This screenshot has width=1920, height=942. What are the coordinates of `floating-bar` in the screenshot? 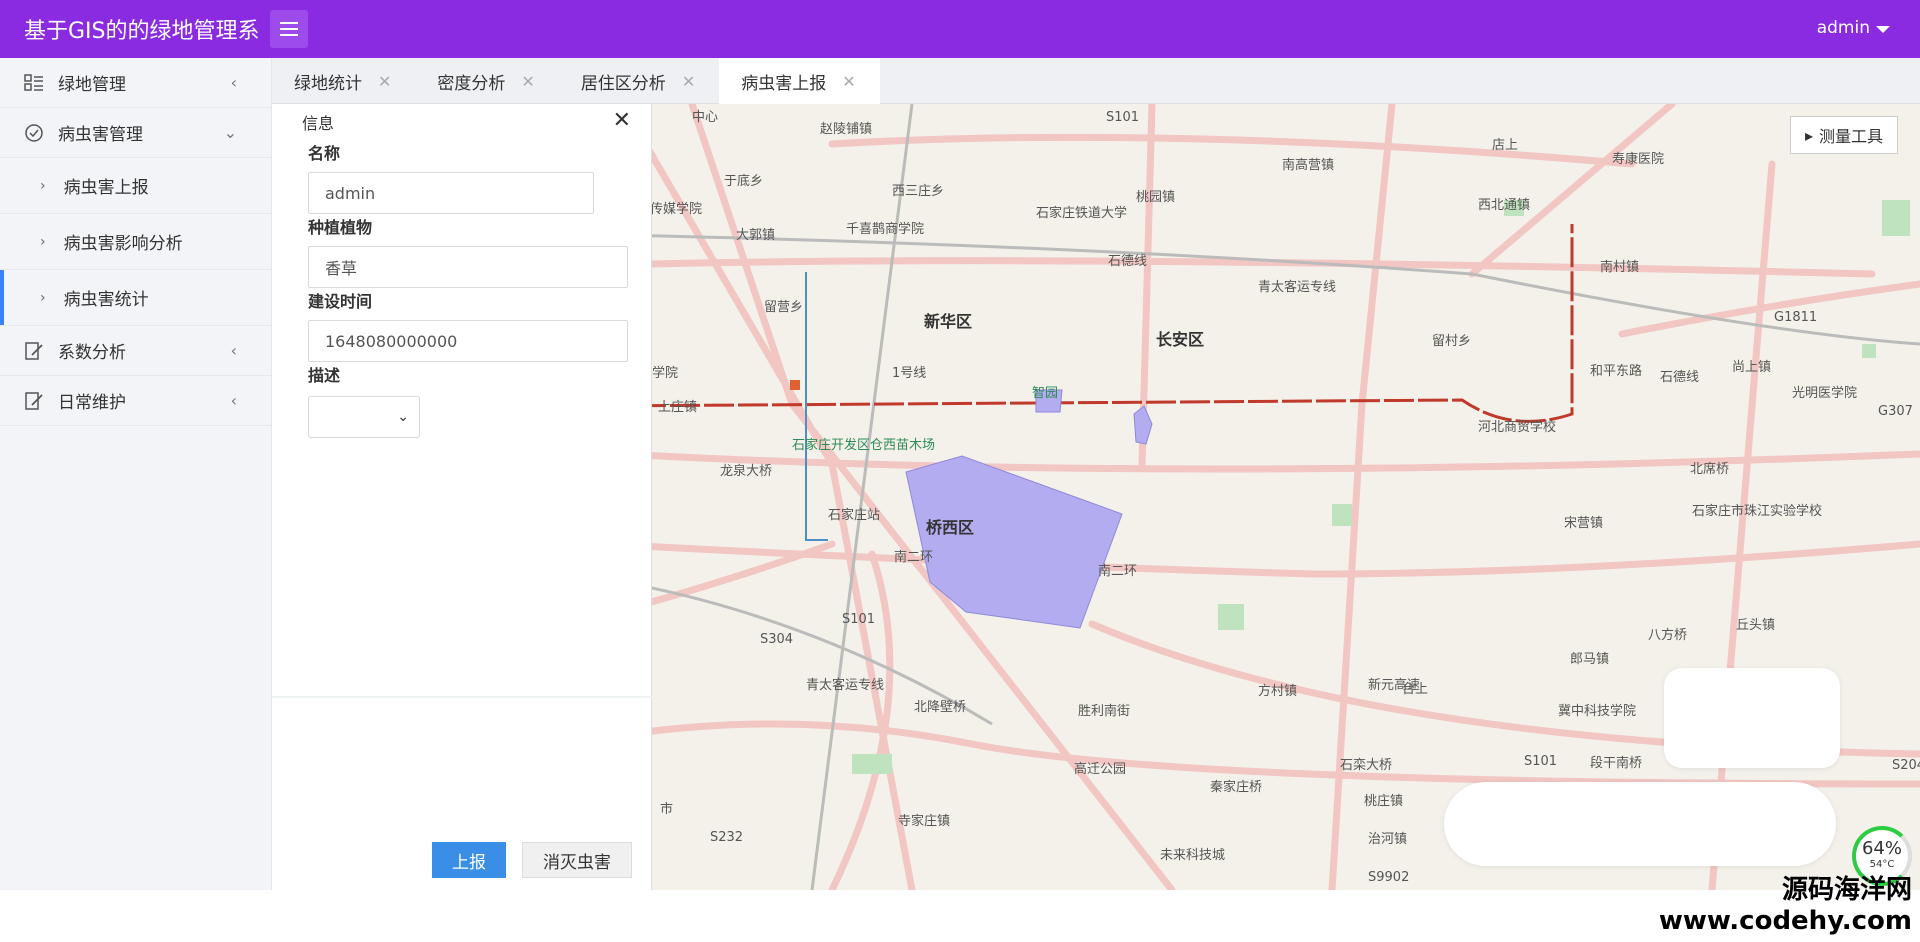 It's located at (1640, 824).